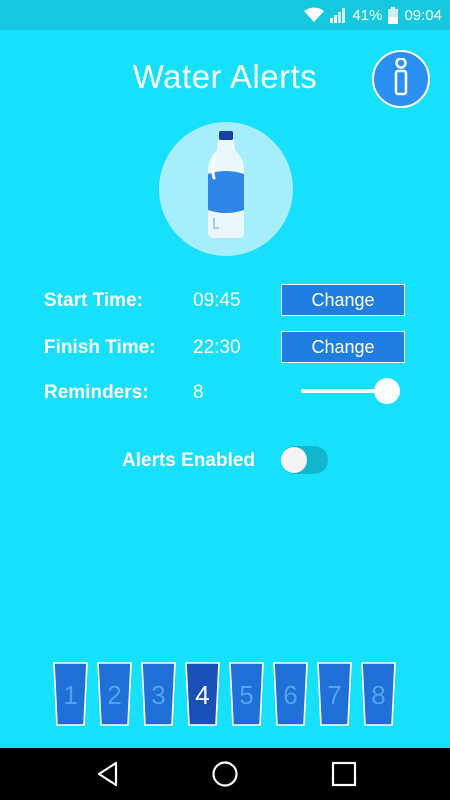 This screenshot has height=800, width=450. I want to click on navigation-bar, so click(225, 774).